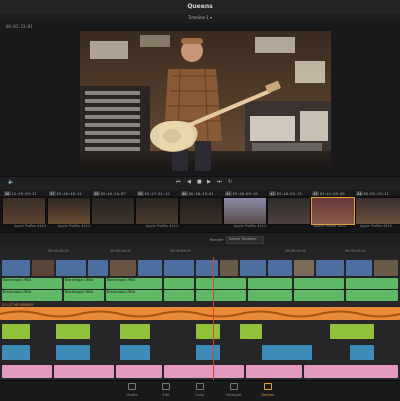  What do you see at coordinates (219, 182) in the screenshot?
I see `skip-forward-icon: ⏭` at bounding box center [219, 182].